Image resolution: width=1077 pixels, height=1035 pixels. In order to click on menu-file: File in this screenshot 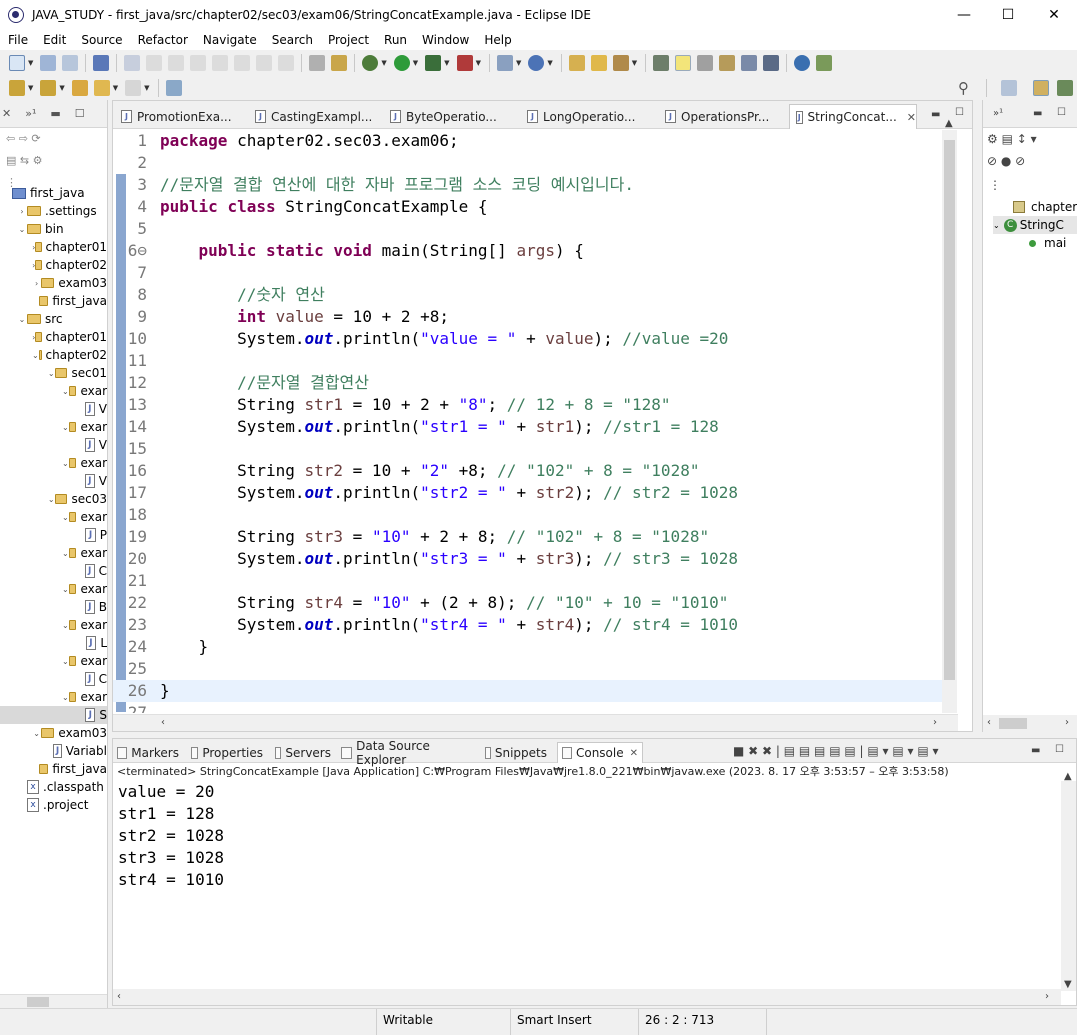, I will do `click(17, 40)`.